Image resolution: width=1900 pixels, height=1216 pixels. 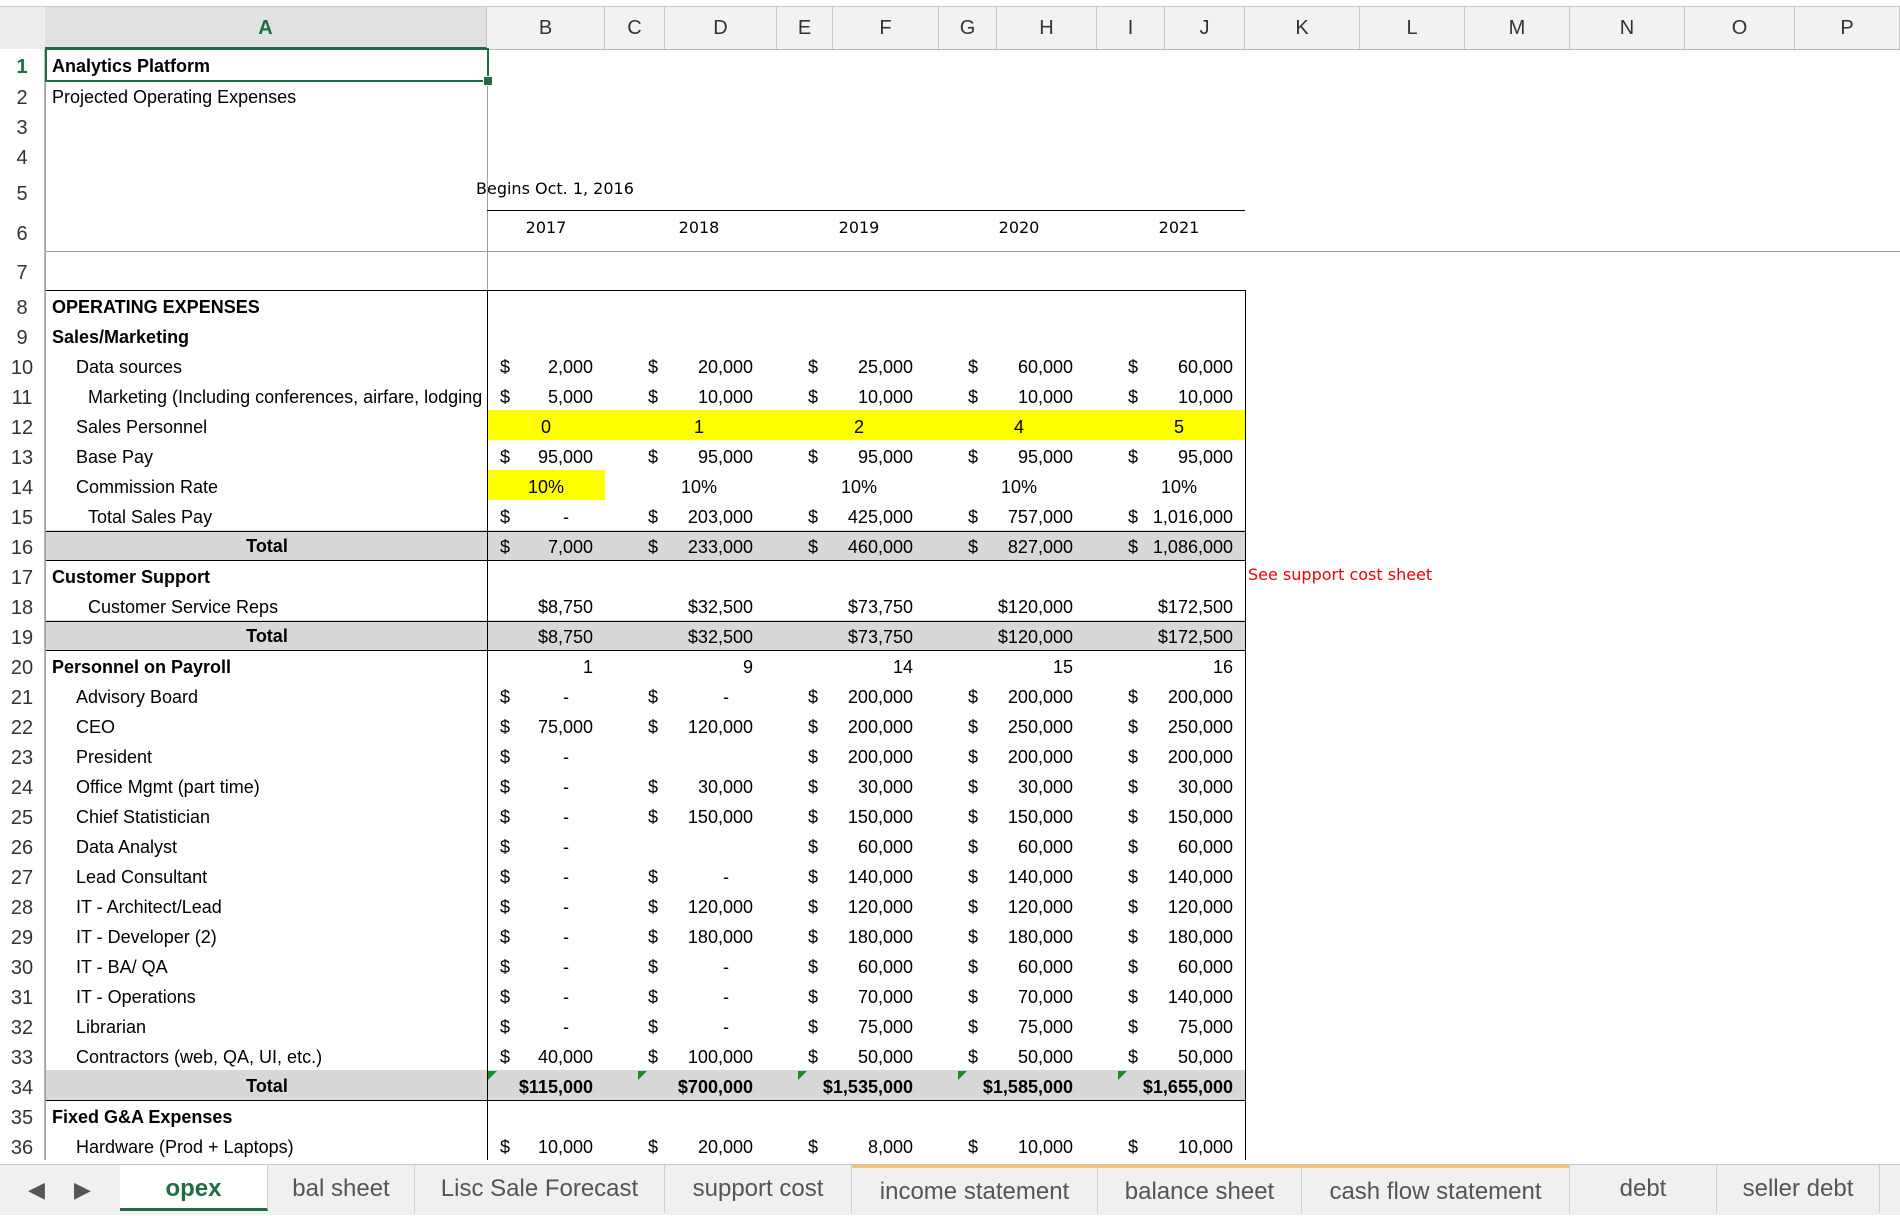 What do you see at coordinates (721, 28) in the screenshot?
I see `column-header-d: D` at bounding box center [721, 28].